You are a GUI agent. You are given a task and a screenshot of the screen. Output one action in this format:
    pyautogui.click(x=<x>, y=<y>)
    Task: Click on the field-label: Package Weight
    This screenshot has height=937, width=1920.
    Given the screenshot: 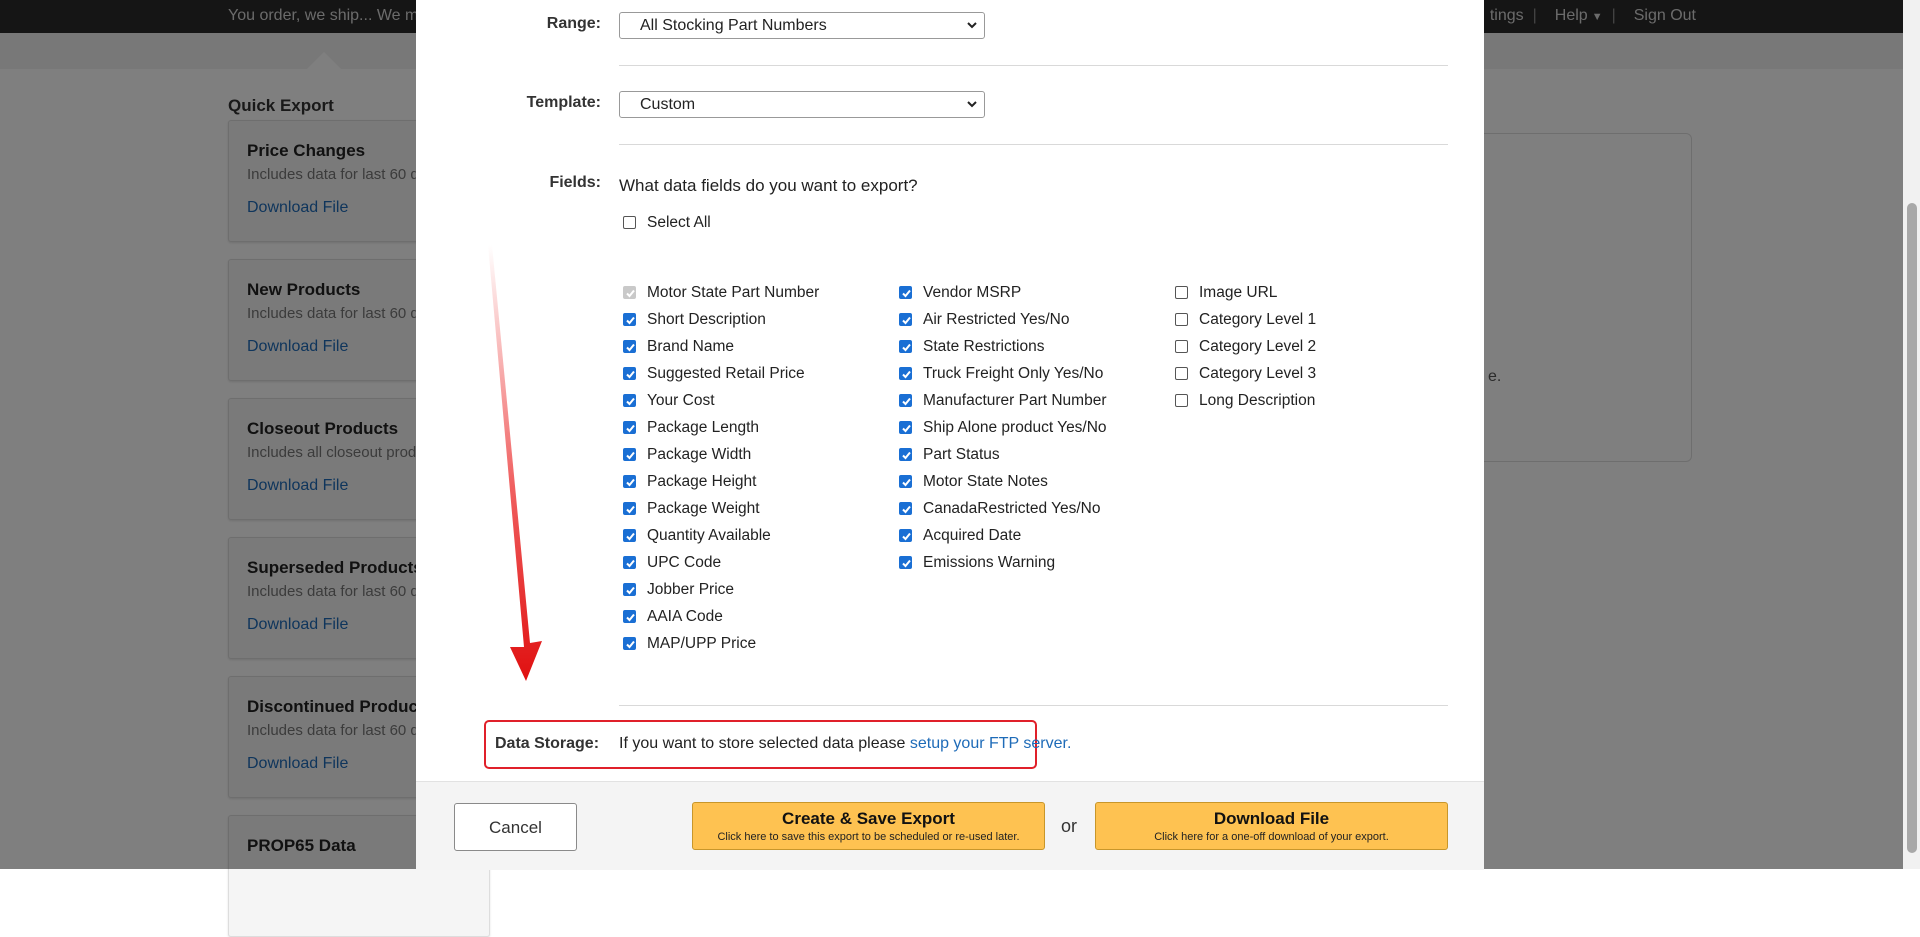 What is the action you would take?
    pyautogui.click(x=703, y=508)
    